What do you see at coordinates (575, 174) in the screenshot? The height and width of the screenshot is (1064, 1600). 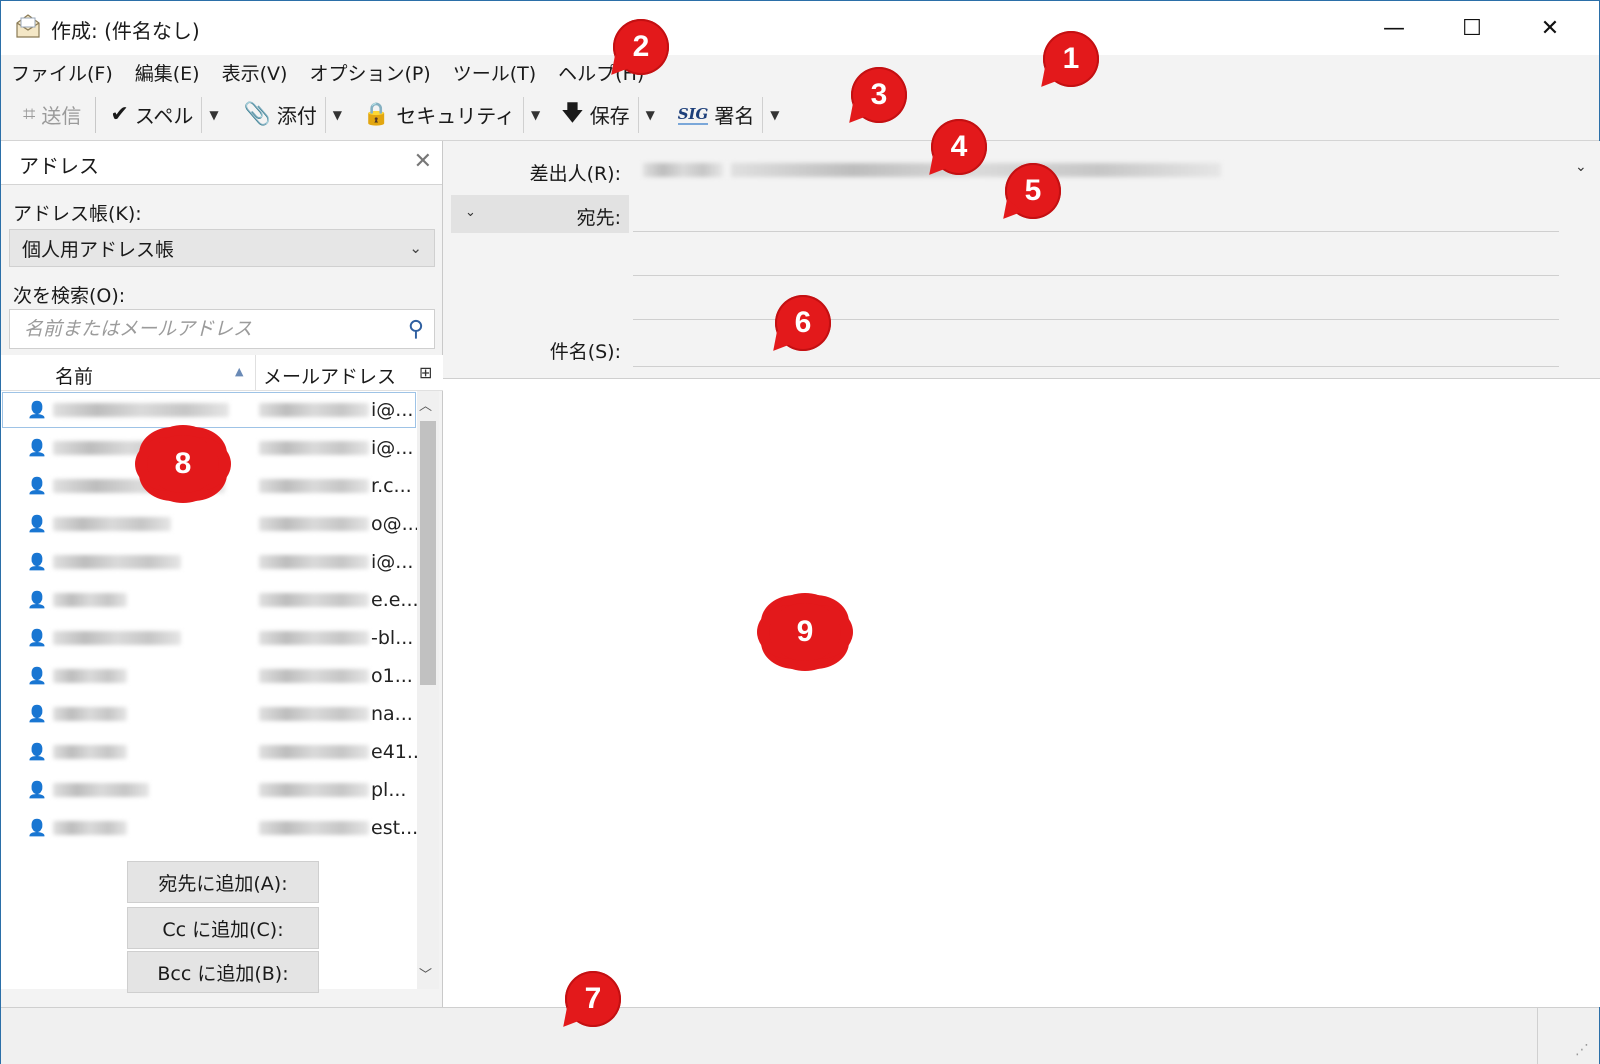 I see `from-label: 差出人(R):` at bounding box center [575, 174].